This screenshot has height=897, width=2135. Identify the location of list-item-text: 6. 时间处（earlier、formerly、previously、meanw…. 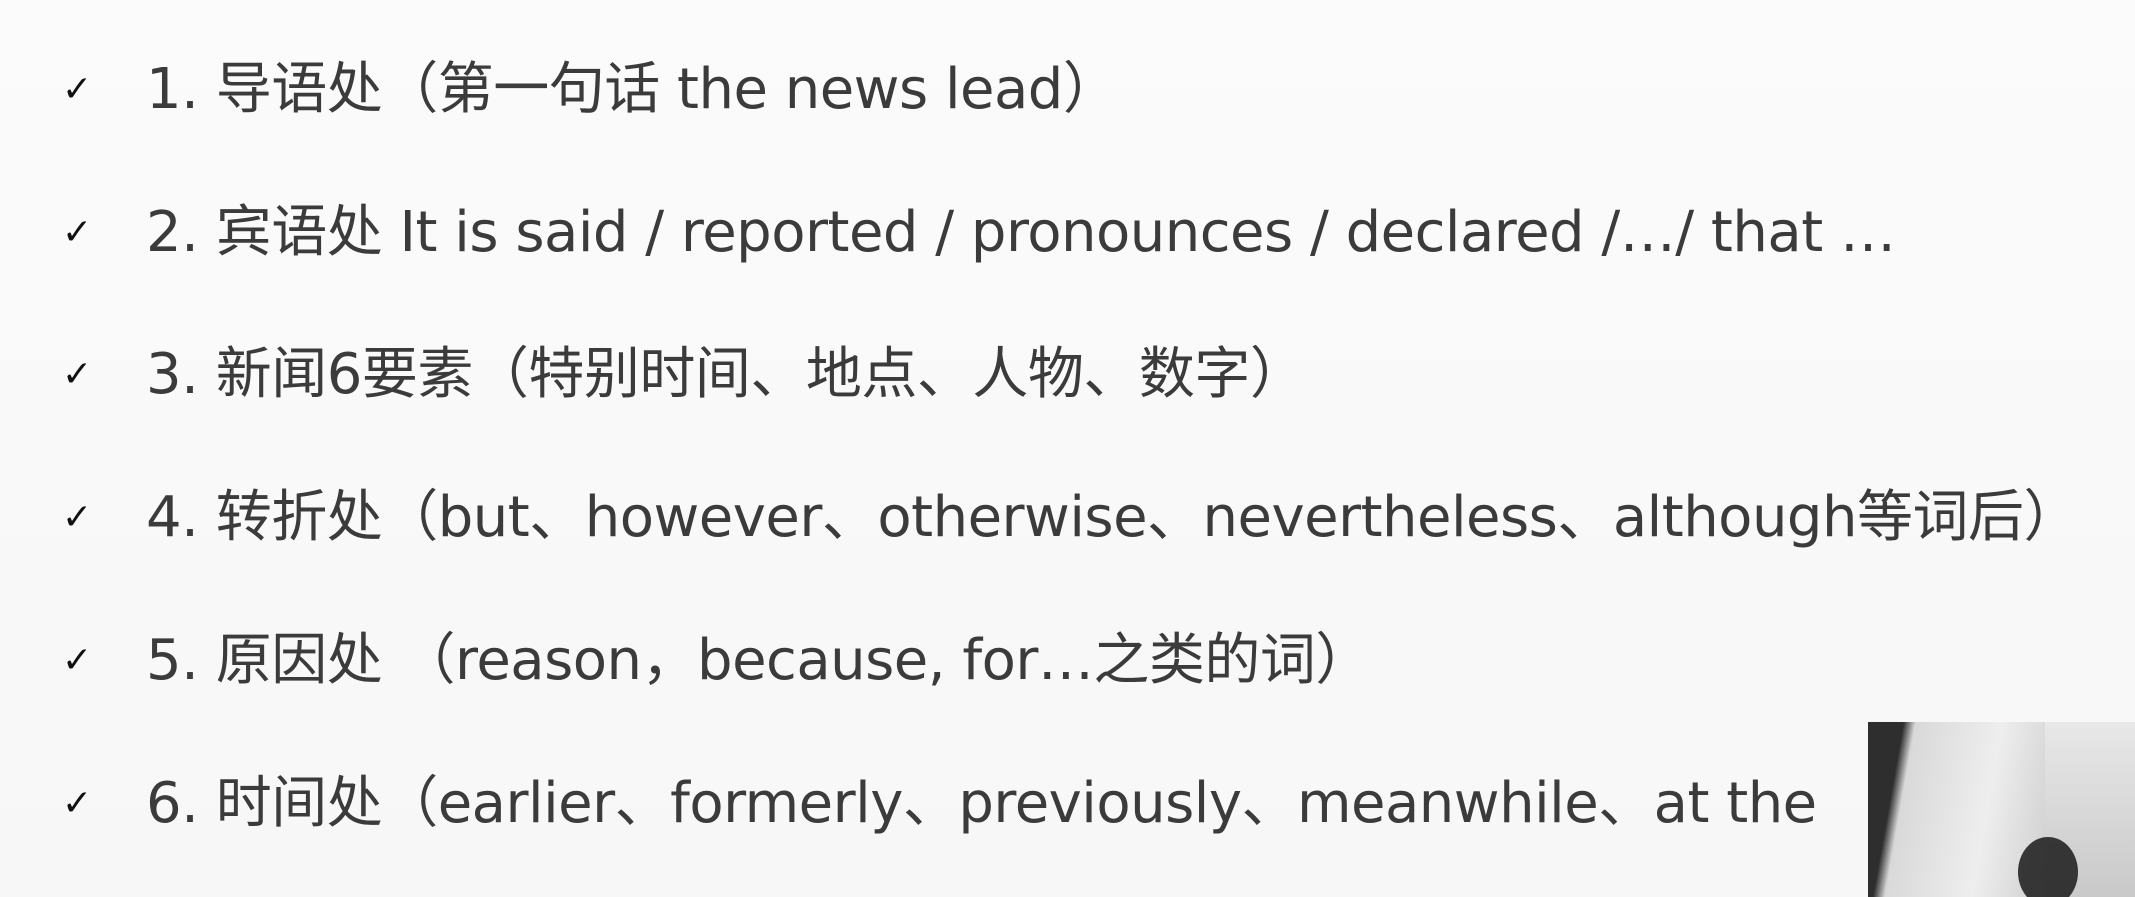
(981, 803).